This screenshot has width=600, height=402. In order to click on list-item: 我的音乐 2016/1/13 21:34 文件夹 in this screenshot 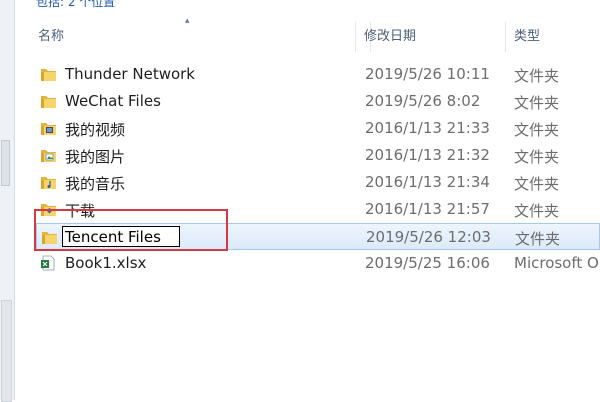, I will do `click(318, 182)`.